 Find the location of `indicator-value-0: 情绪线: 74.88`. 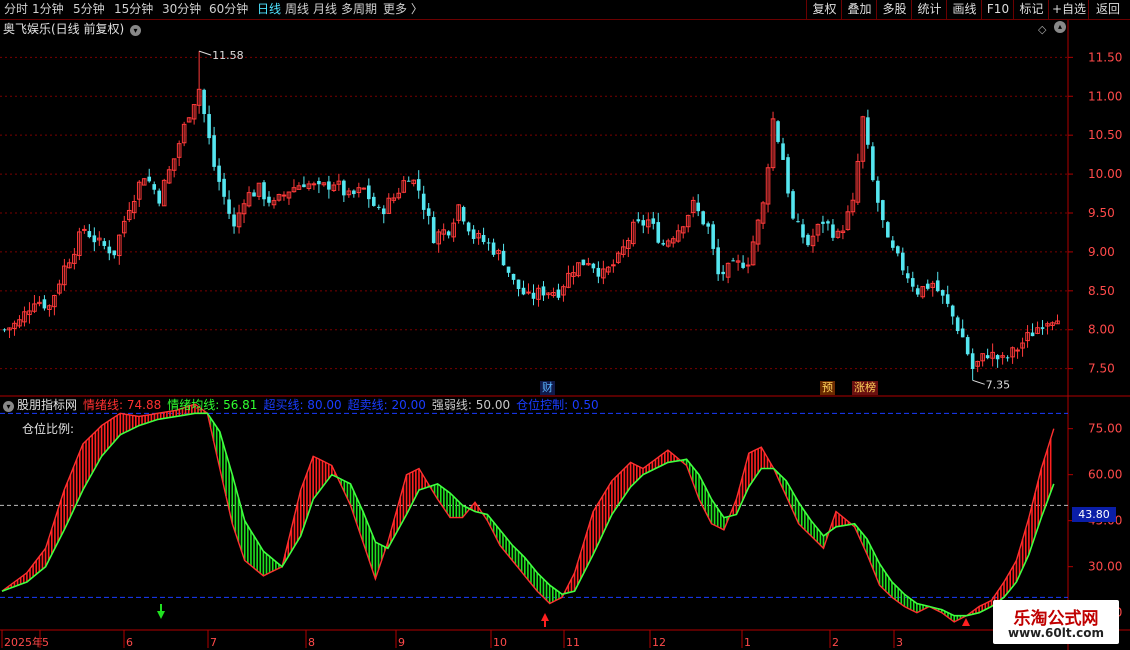

indicator-value-0: 情绪线: 74.88 is located at coordinates (122, 405).